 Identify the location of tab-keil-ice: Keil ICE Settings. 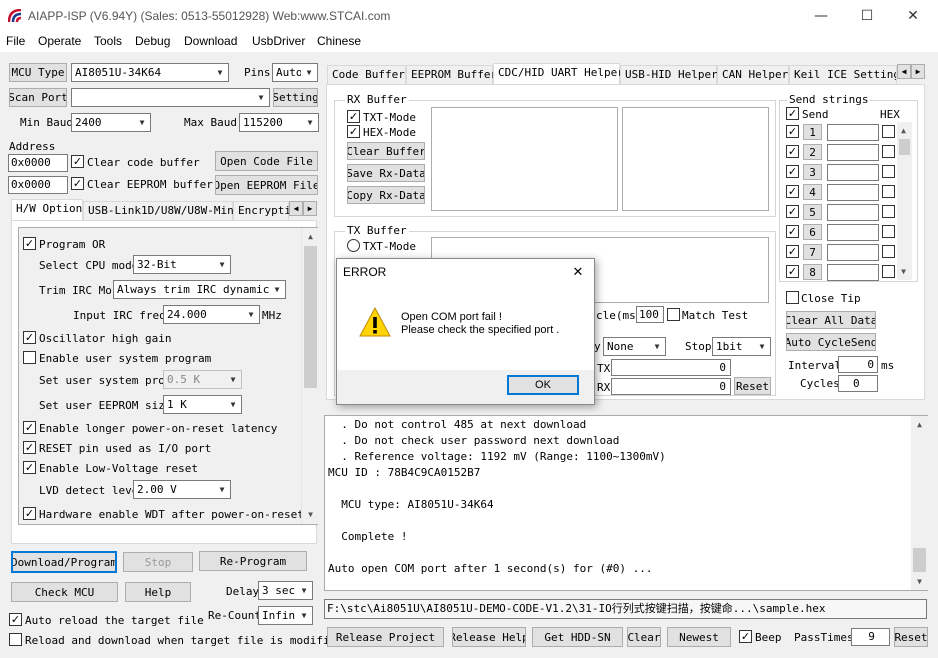
(843, 75).